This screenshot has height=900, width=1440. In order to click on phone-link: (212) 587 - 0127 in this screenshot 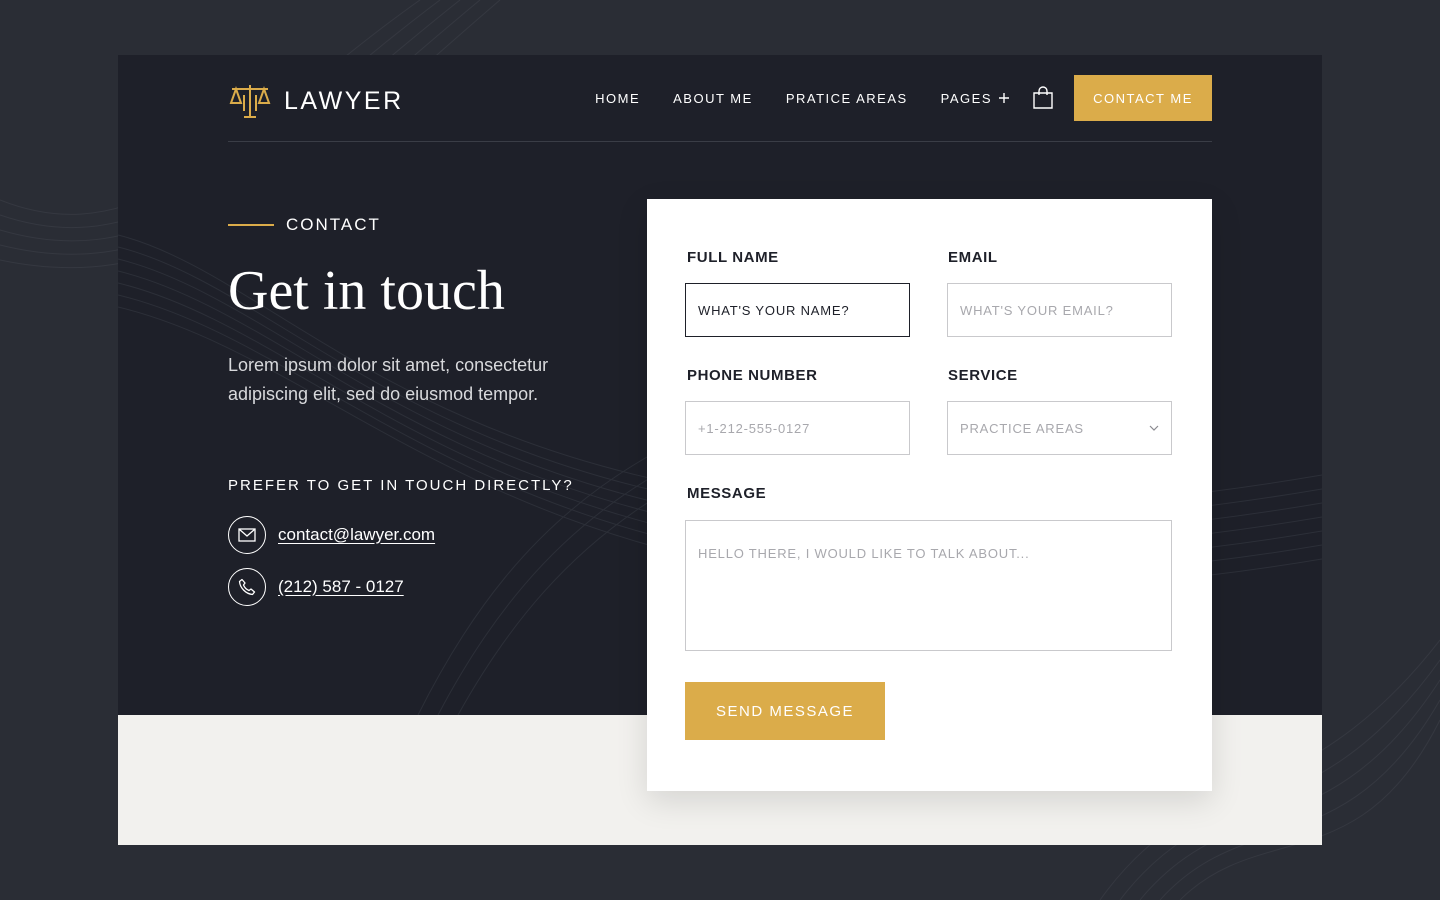, I will do `click(341, 587)`.